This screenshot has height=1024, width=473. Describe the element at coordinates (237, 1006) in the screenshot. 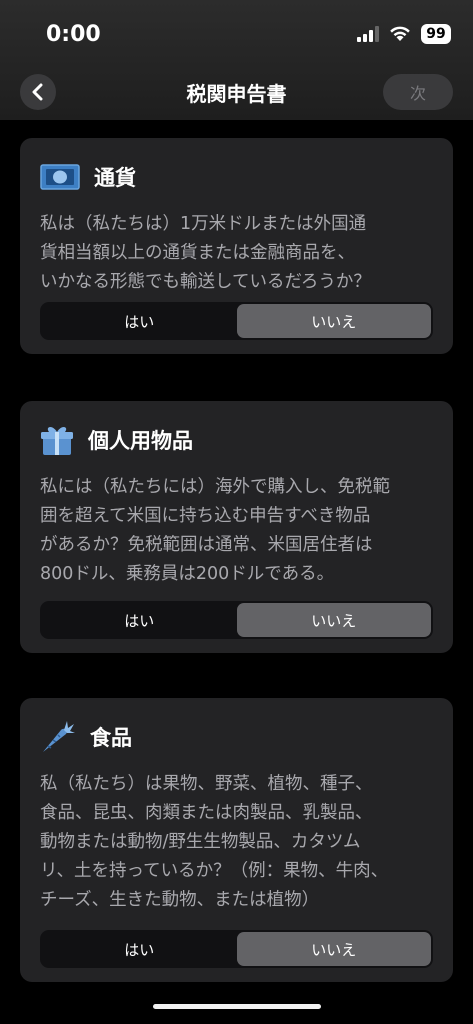

I see `home-indicator` at that location.